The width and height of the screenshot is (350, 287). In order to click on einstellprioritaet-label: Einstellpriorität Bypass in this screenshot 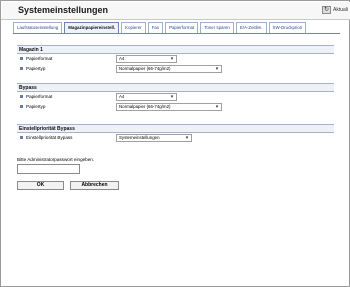, I will do `click(49, 137)`.